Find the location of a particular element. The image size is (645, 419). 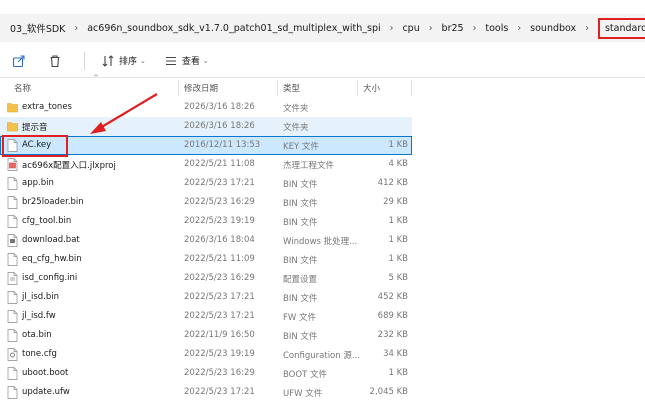

annotation-arrow-icon is located at coordinates (124, 113).